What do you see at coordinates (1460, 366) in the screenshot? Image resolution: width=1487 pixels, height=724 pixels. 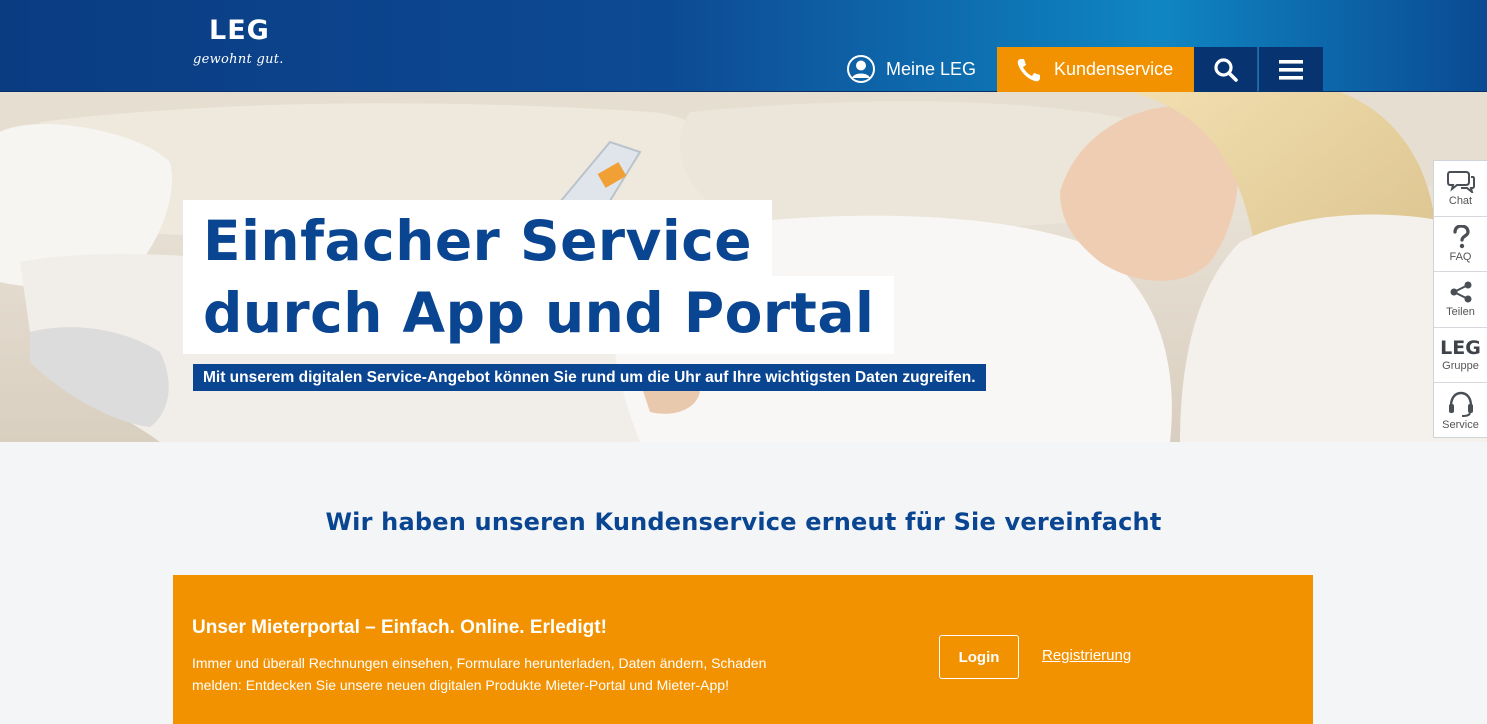 I see `sidebar-label-gruppe: Gruppe` at bounding box center [1460, 366].